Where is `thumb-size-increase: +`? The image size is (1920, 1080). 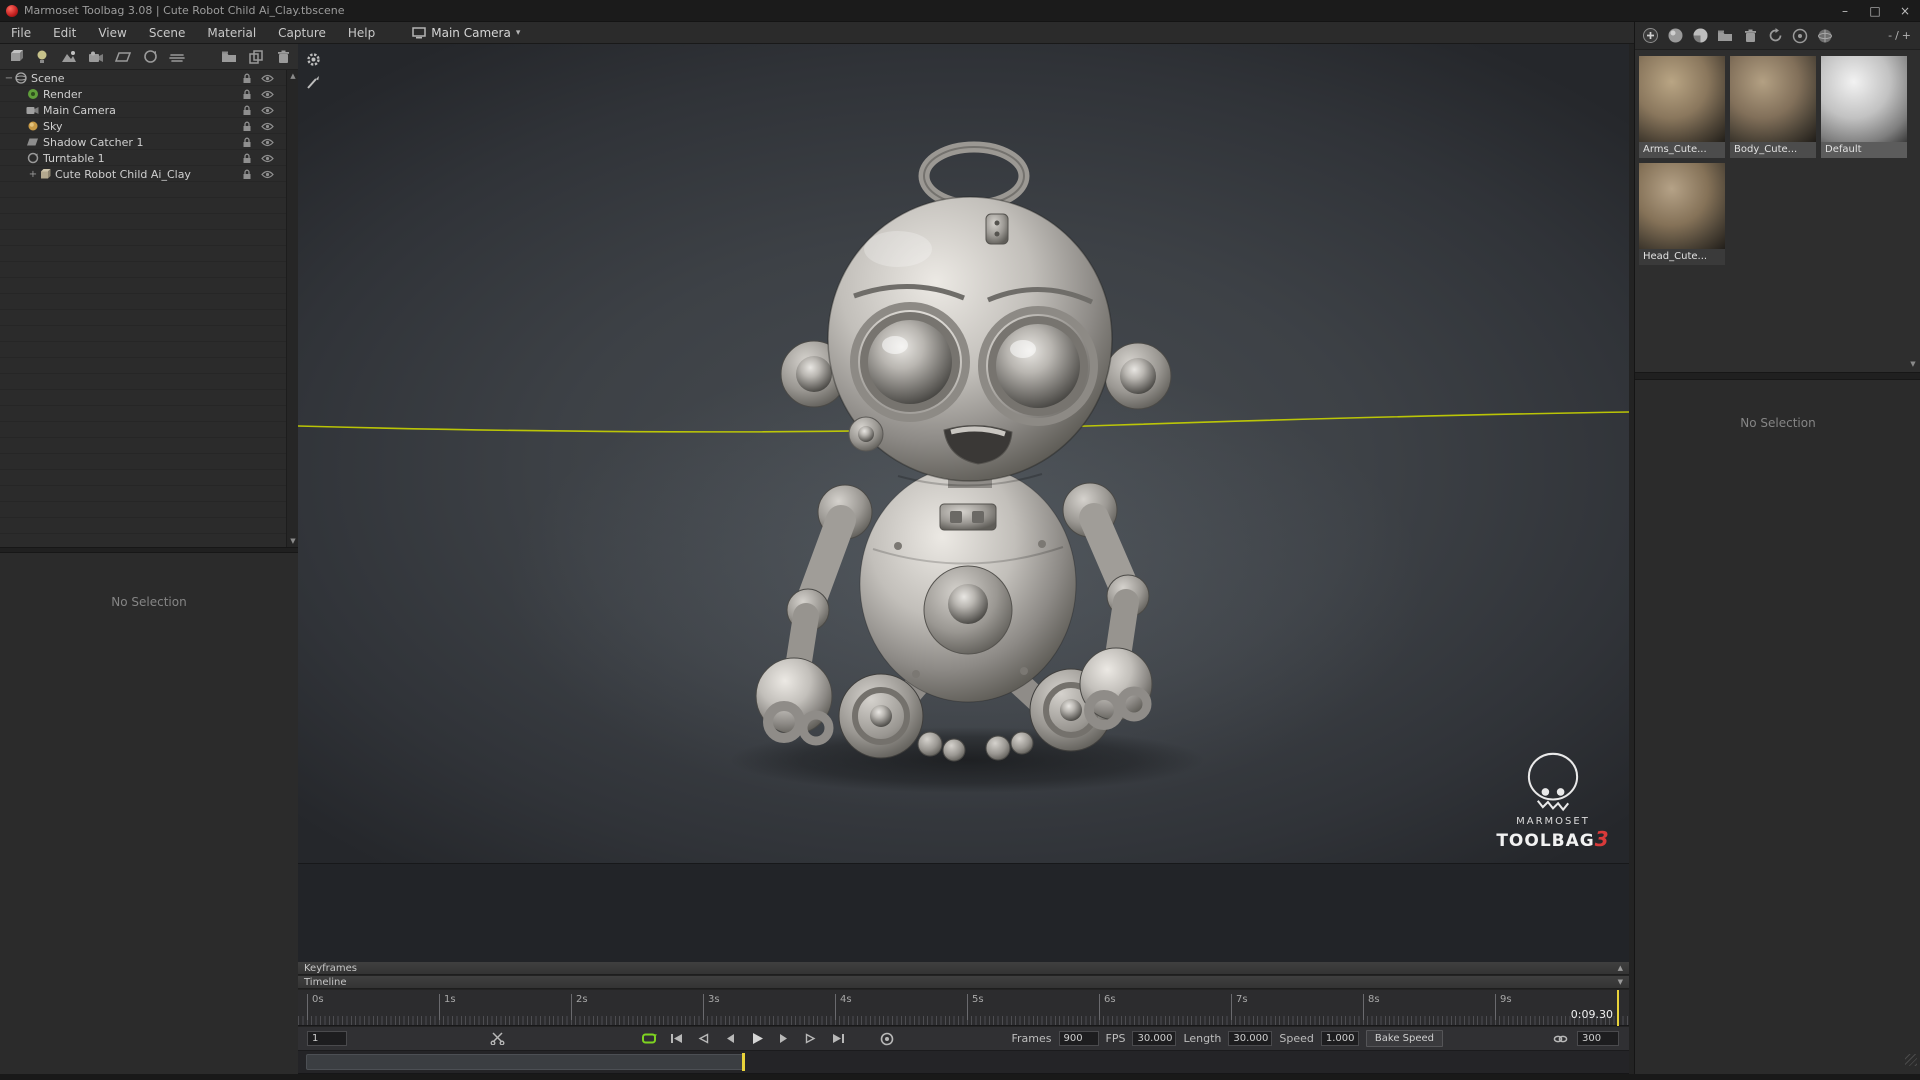
thumb-size-increase: + is located at coordinates (1906, 35).